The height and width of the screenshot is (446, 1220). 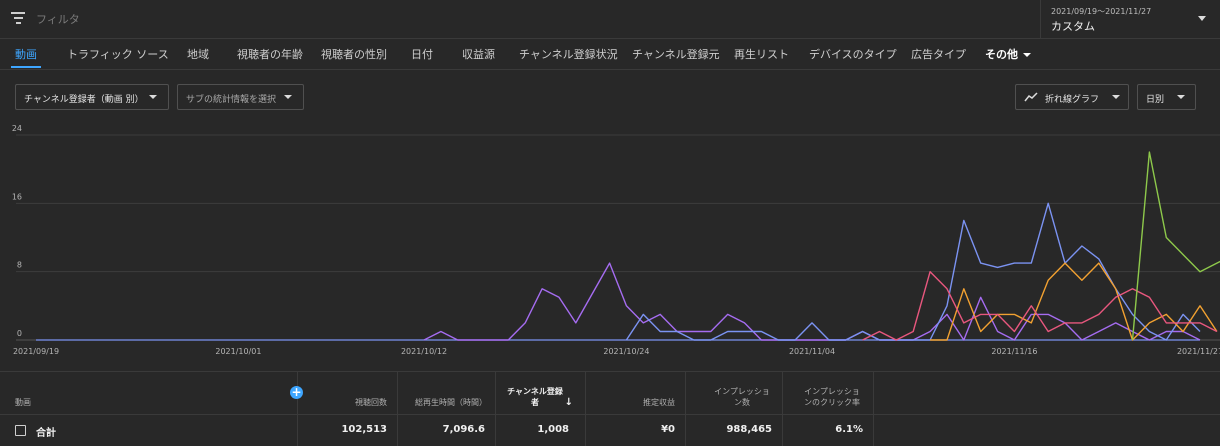 What do you see at coordinates (348, 393) in the screenshot?
I see `column-header-views: 視聴回数` at bounding box center [348, 393].